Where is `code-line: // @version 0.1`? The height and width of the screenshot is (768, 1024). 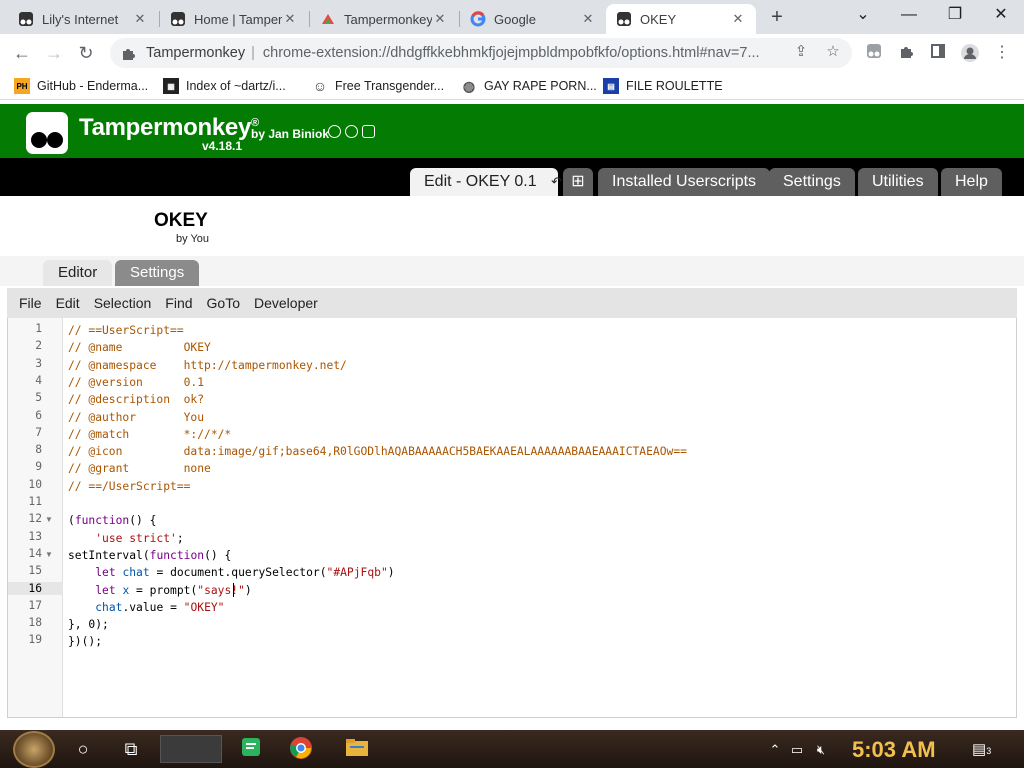
code-line: // @version 0.1 is located at coordinates (136, 382).